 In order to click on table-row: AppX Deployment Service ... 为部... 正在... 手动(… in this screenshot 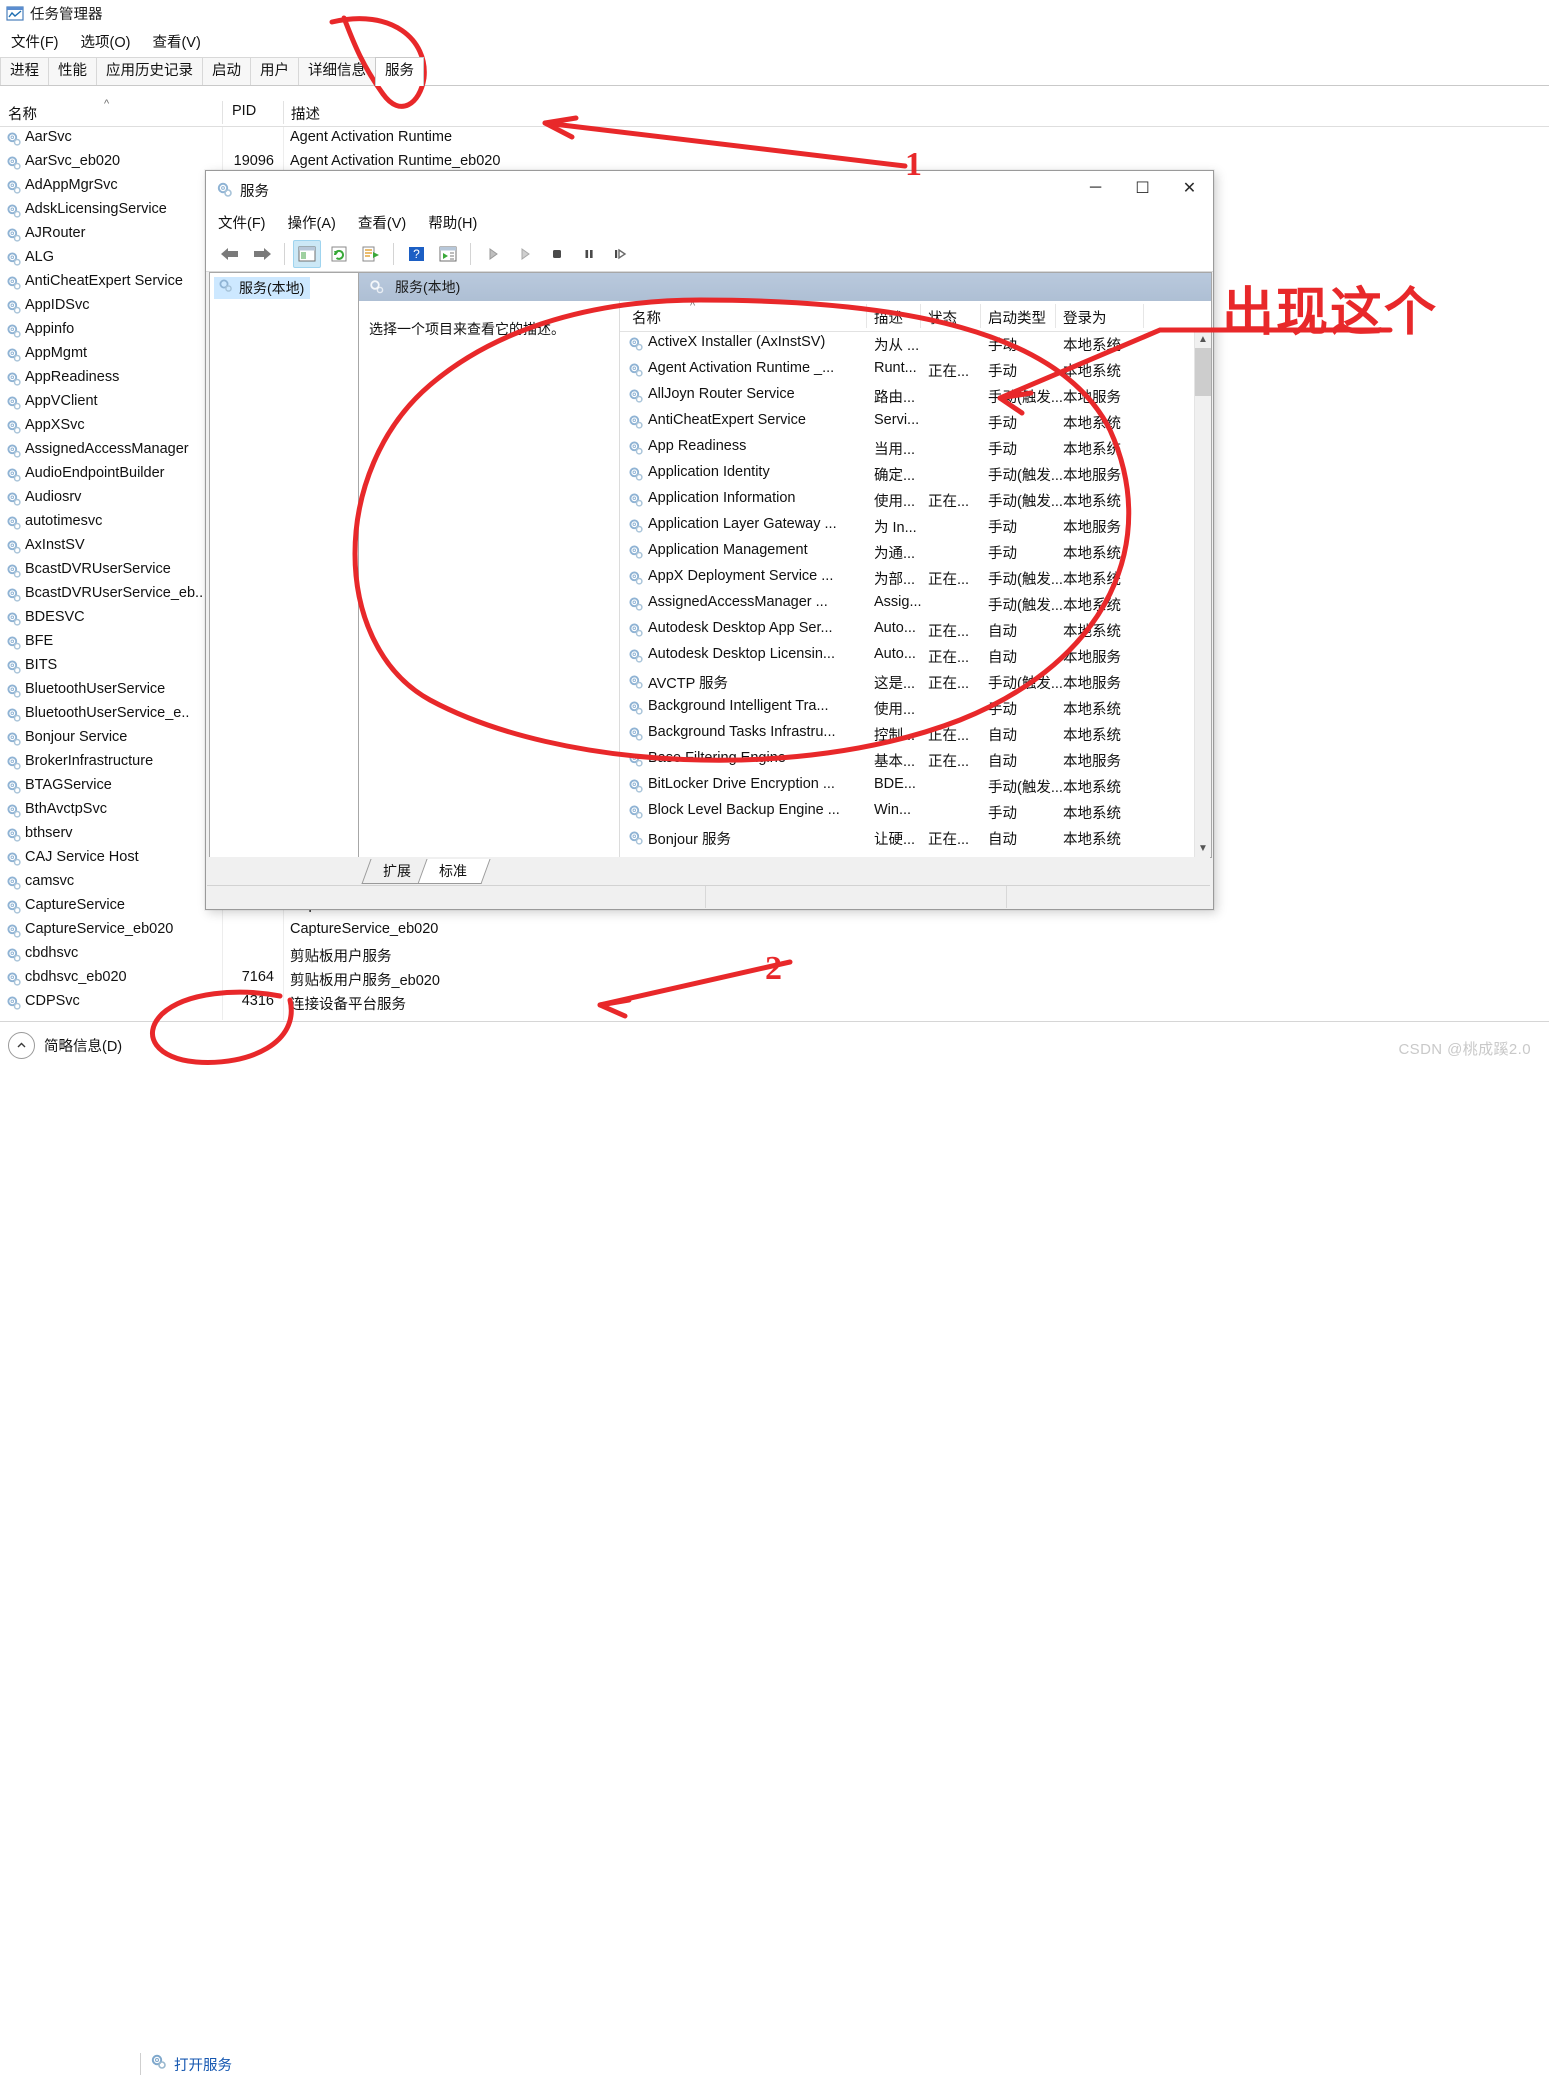, I will do `click(907, 578)`.